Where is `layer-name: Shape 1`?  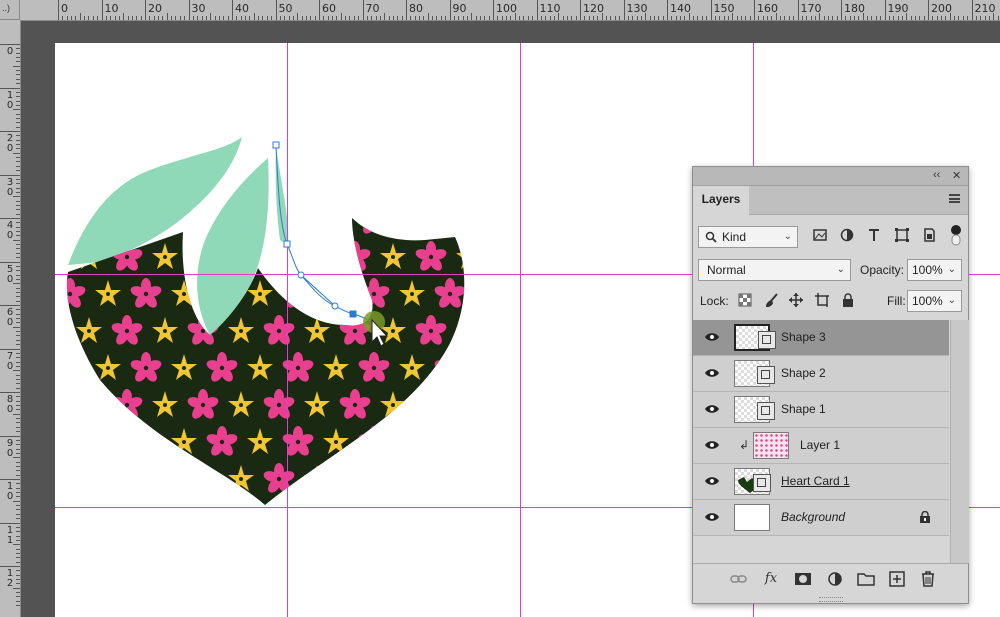 layer-name: Shape 1 is located at coordinates (803, 409).